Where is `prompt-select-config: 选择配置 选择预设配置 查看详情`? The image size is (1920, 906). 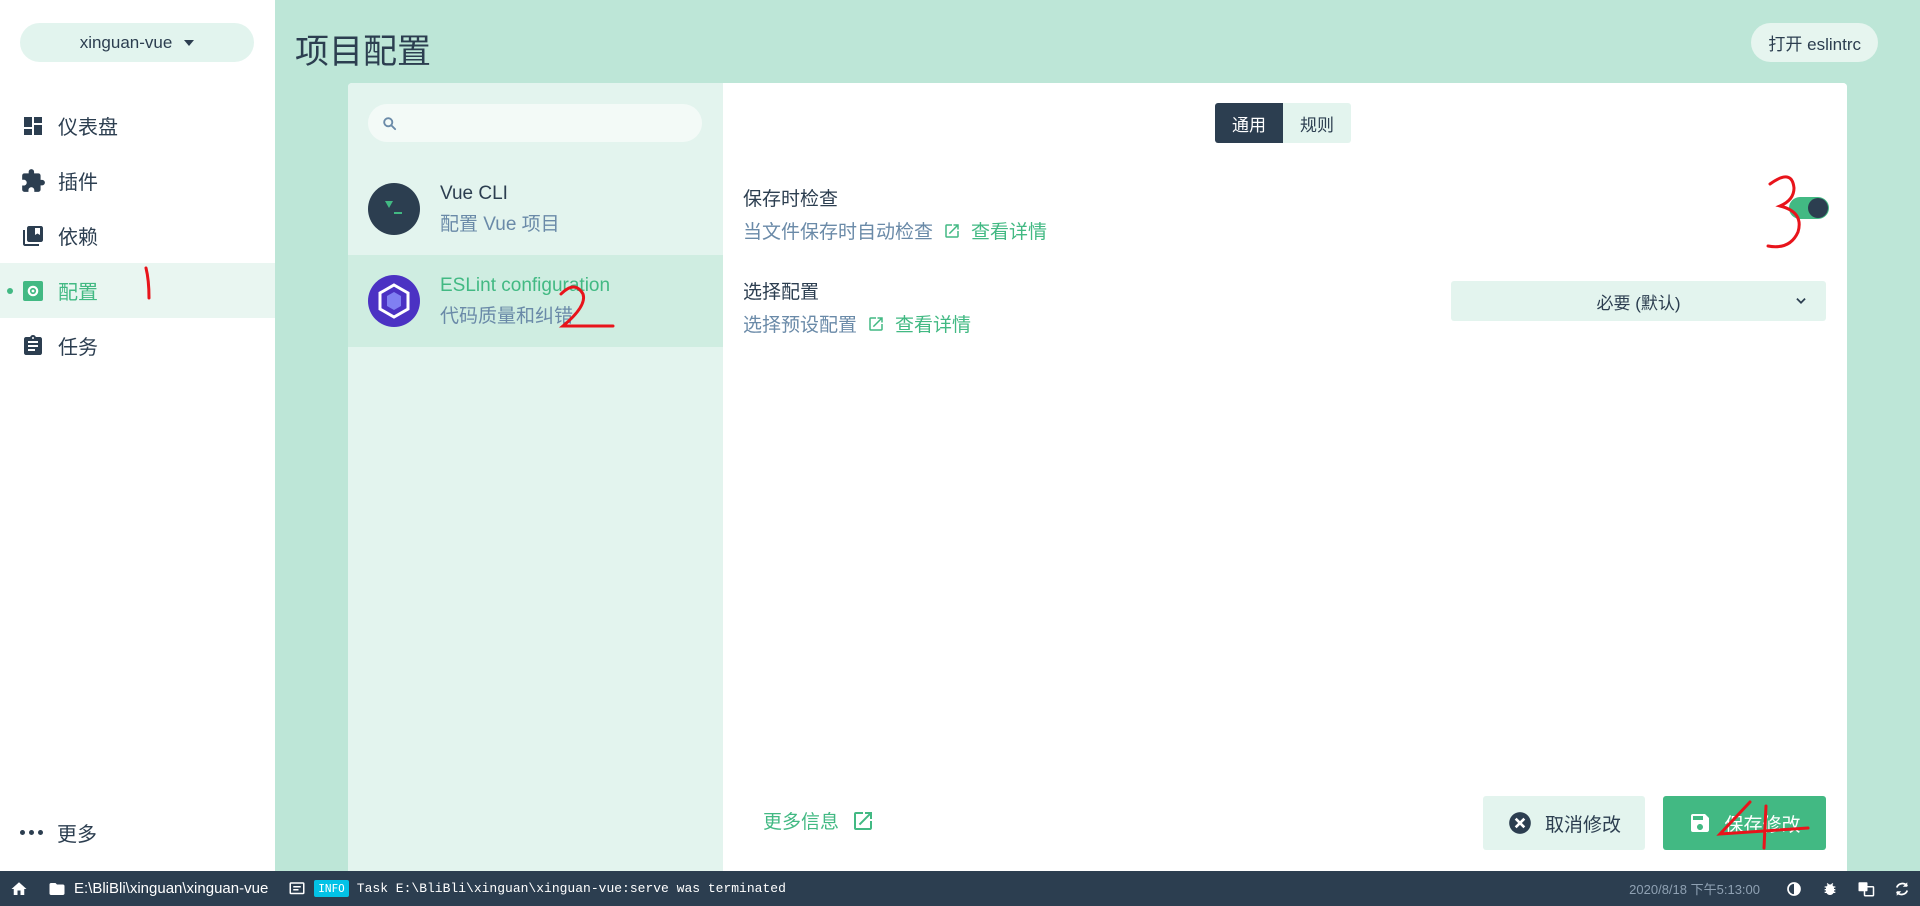
prompt-select-config: 选择配置 选择预设配置 查看详情 is located at coordinates (857, 307).